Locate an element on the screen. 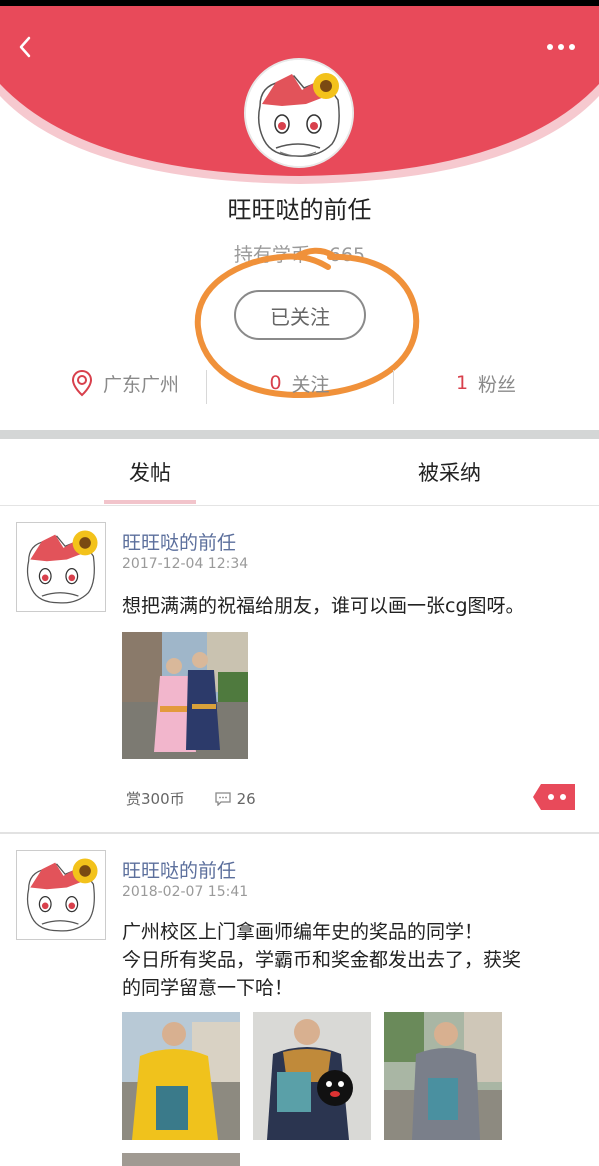 The width and height of the screenshot is (599, 1166). comment-count: 26 is located at coordinates (246, 798).